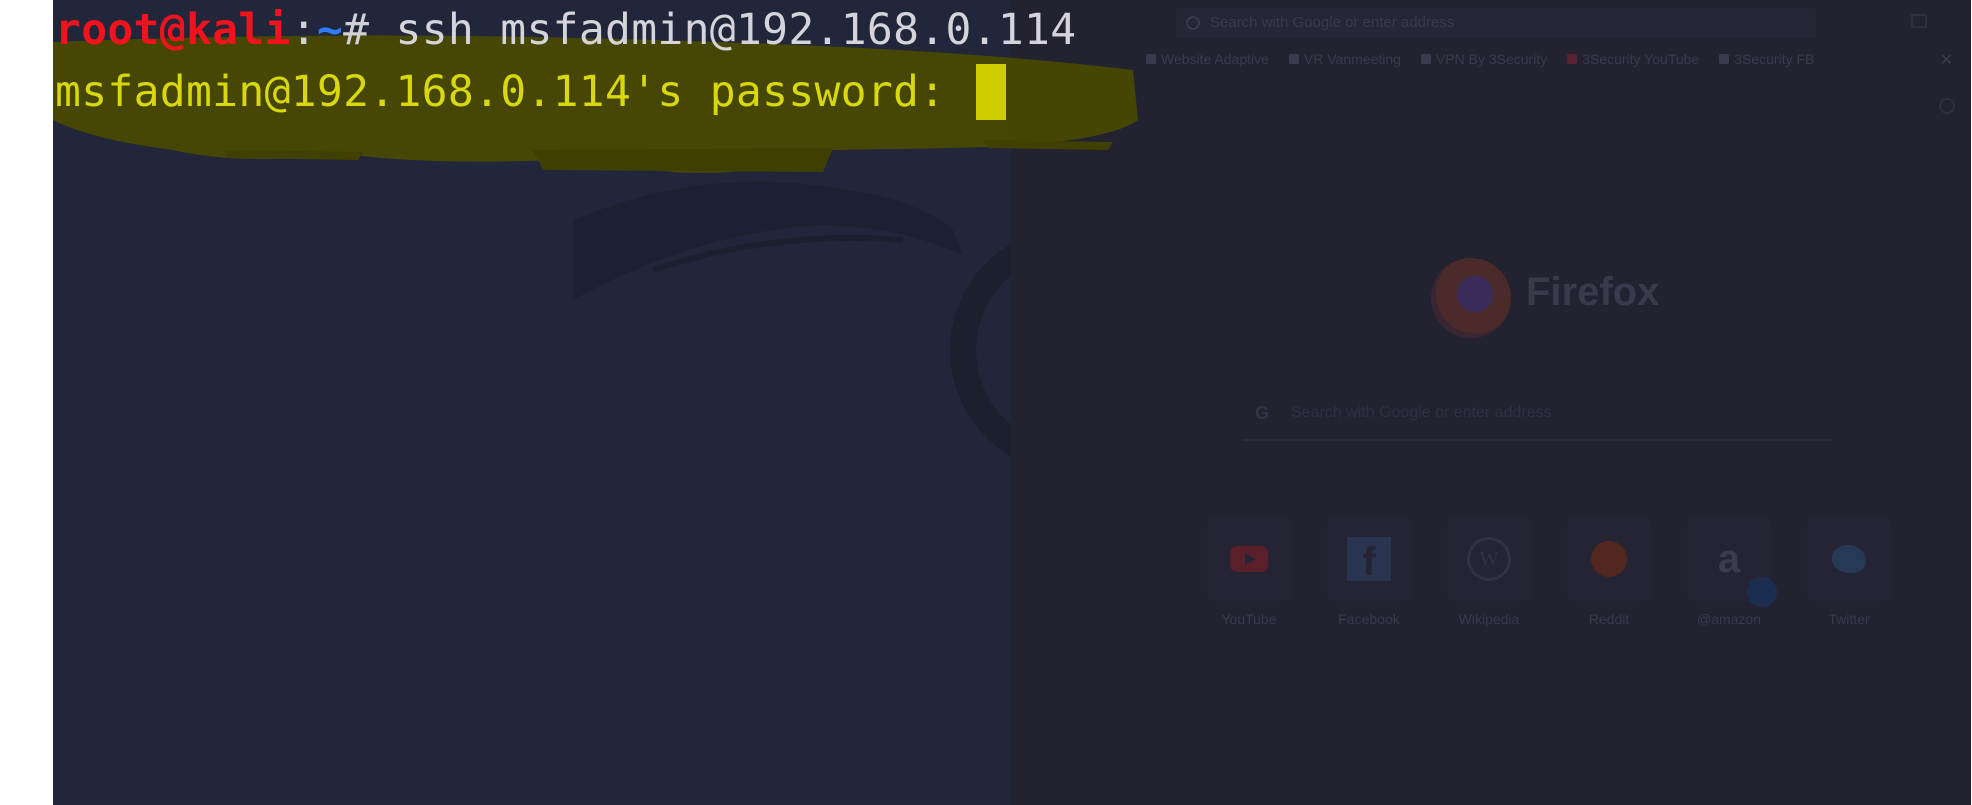 This screenshot has height=805, width=1972. I want to click on tile-label: Twitter, so click(1849, 619).